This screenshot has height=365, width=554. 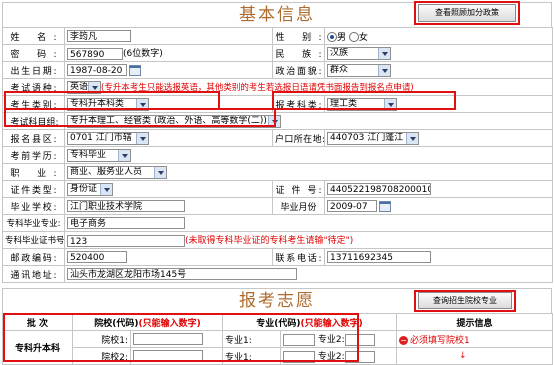 I want to click on ethnicity-select: 汉族, so click(x=359, y=53).